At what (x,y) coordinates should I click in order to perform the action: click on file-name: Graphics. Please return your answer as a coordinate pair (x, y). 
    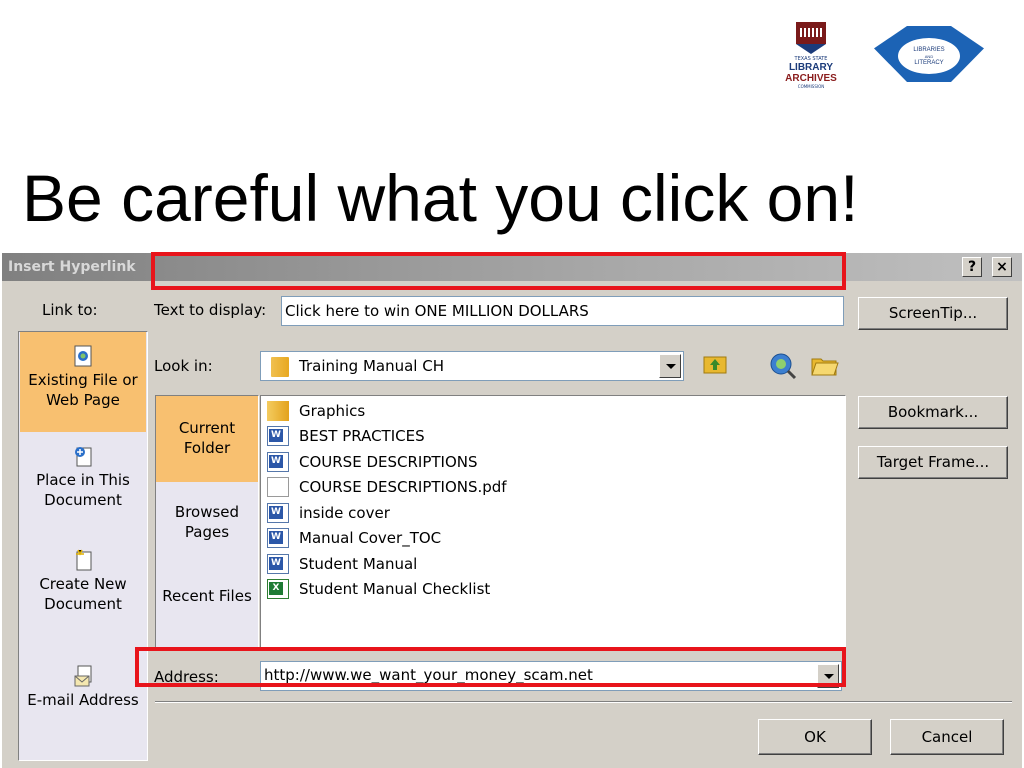
    Looking at the image, I should click on (332, 410).